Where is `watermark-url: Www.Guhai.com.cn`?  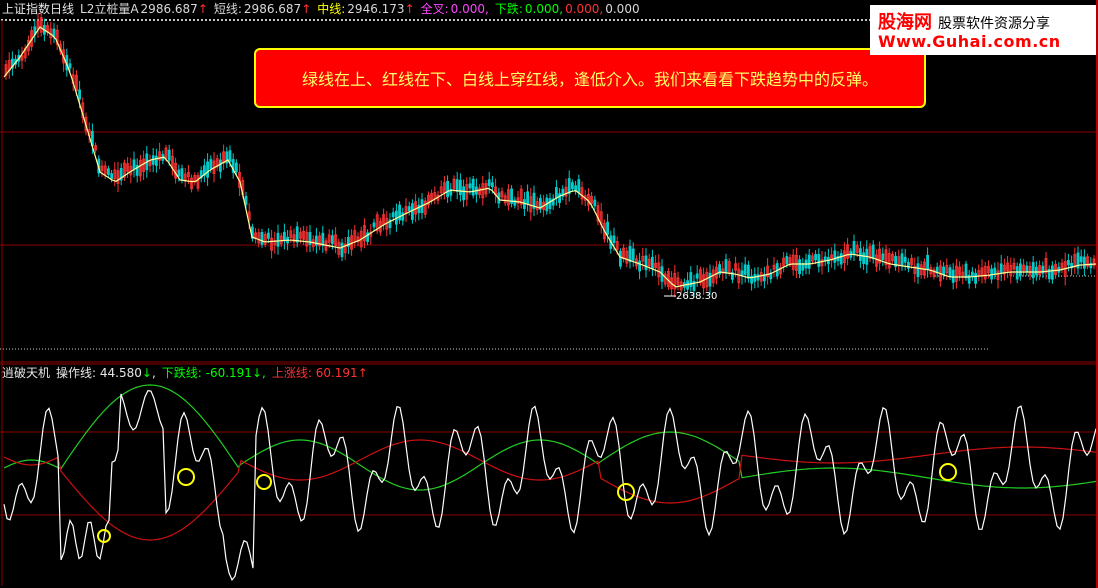
watermark-url: Www.Guhai.com.cn is located at coordinates (969, 41).